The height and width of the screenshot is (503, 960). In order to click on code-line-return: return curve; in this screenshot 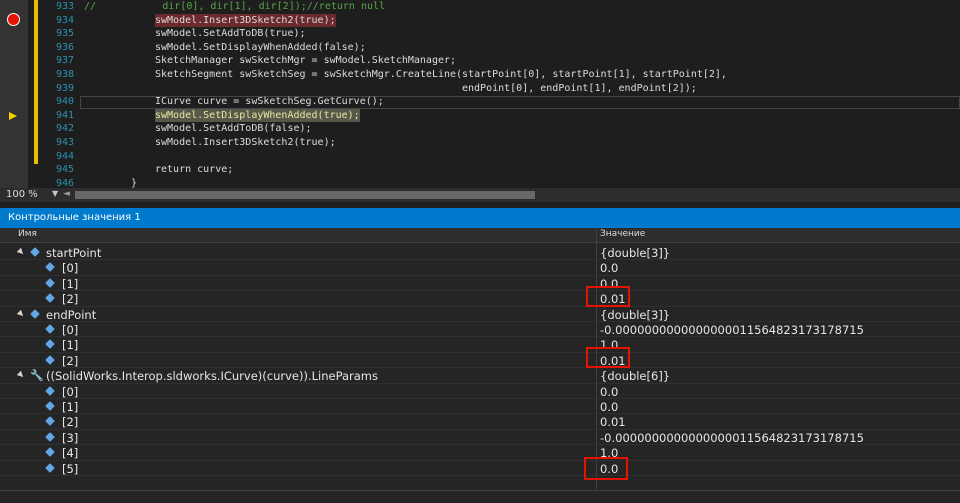, I will do `click(194, 170)`.